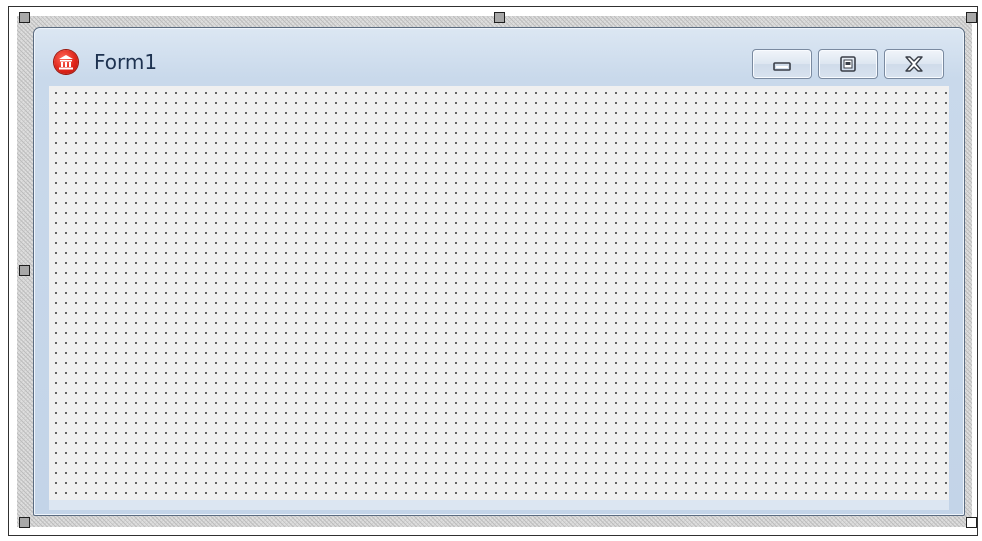  I want to click on minimize-icon, so click(782, 66).